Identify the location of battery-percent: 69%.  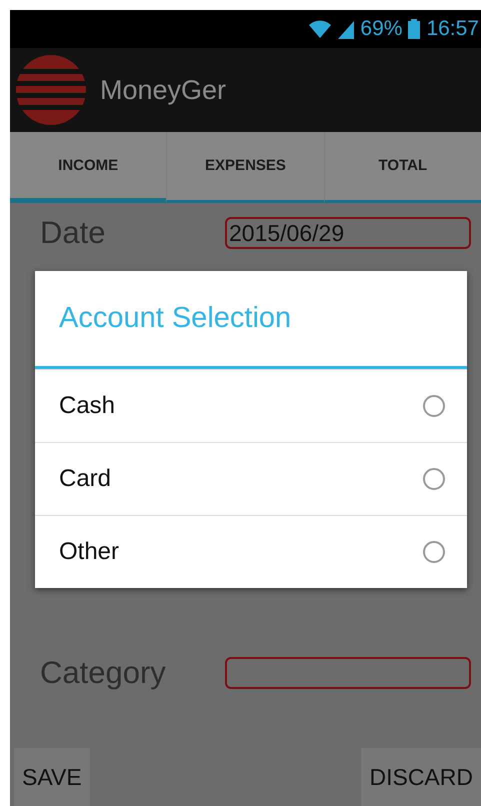
(381, 29).